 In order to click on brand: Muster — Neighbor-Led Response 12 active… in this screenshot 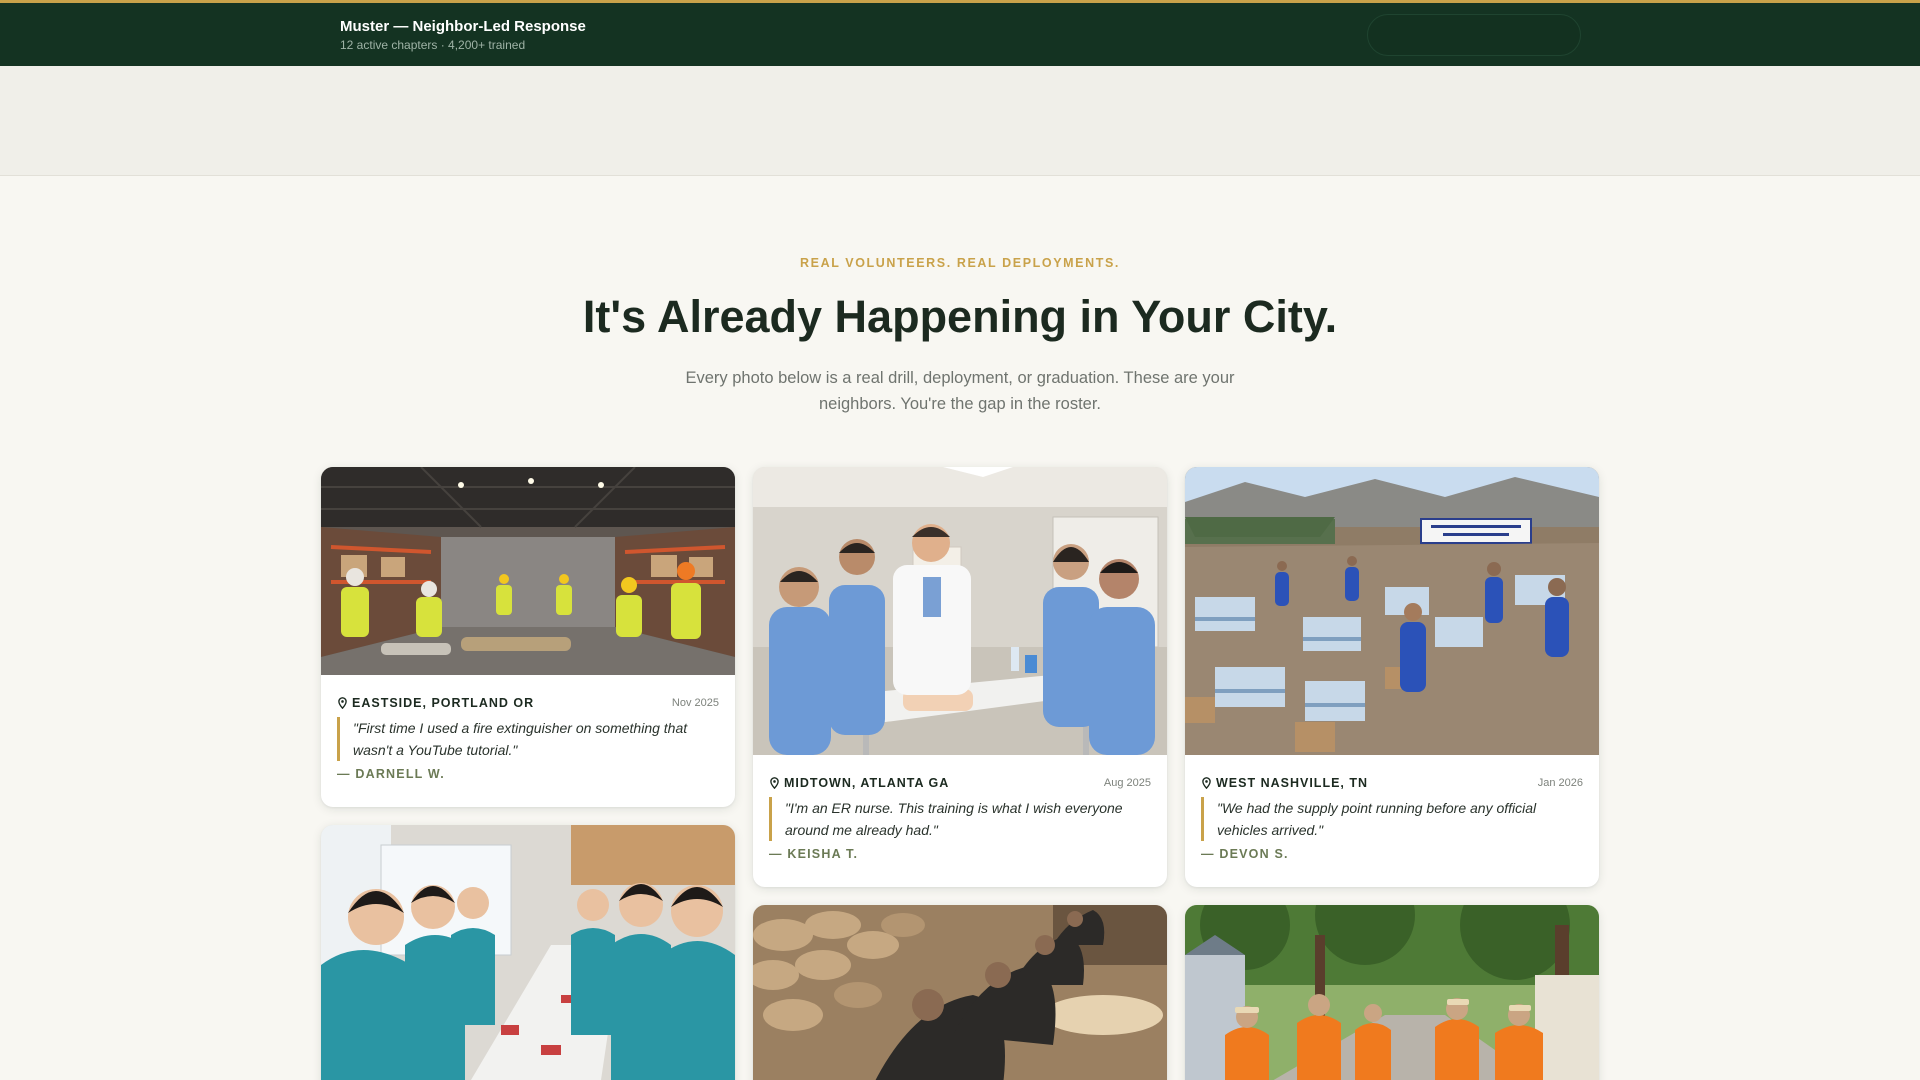, I will do `click(463, 35)`.